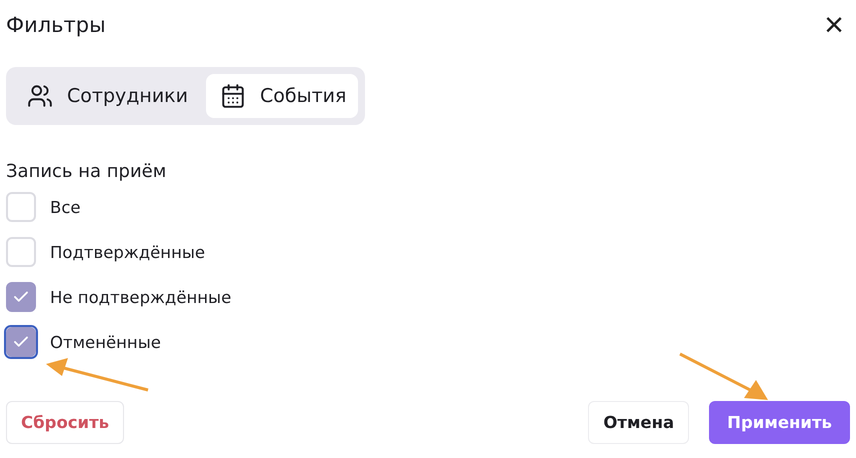 Image resolution: width=856 pixels, height=458 pixels. Describe the element at coordinates (834, 25) in the screenshot. I see `close-button: ×` at that location.